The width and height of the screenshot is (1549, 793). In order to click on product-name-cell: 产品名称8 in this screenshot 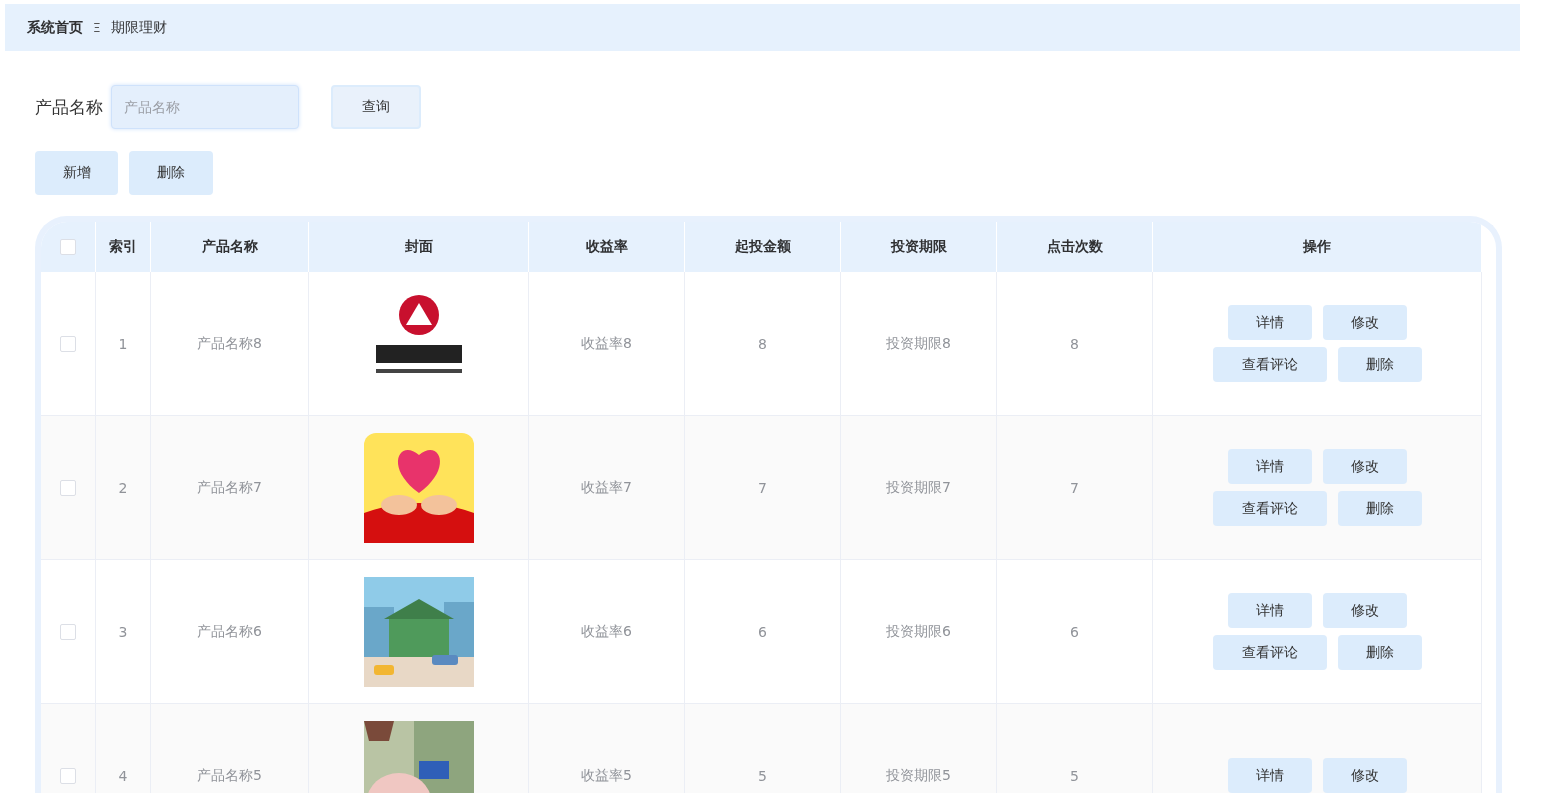, I will do `click(229, 343)`.